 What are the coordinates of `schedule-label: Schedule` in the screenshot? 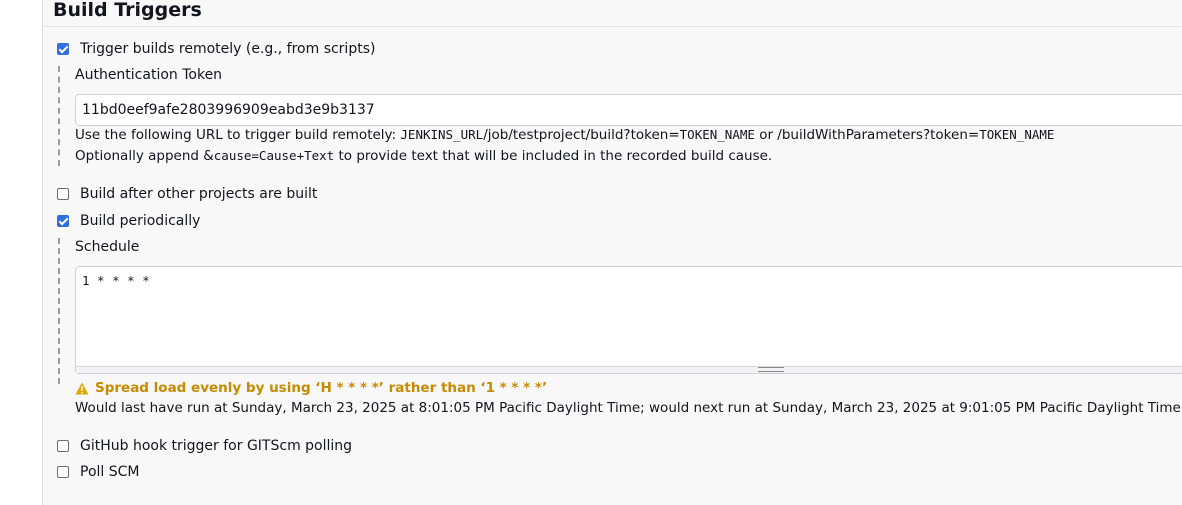 It's located at (107, 247).